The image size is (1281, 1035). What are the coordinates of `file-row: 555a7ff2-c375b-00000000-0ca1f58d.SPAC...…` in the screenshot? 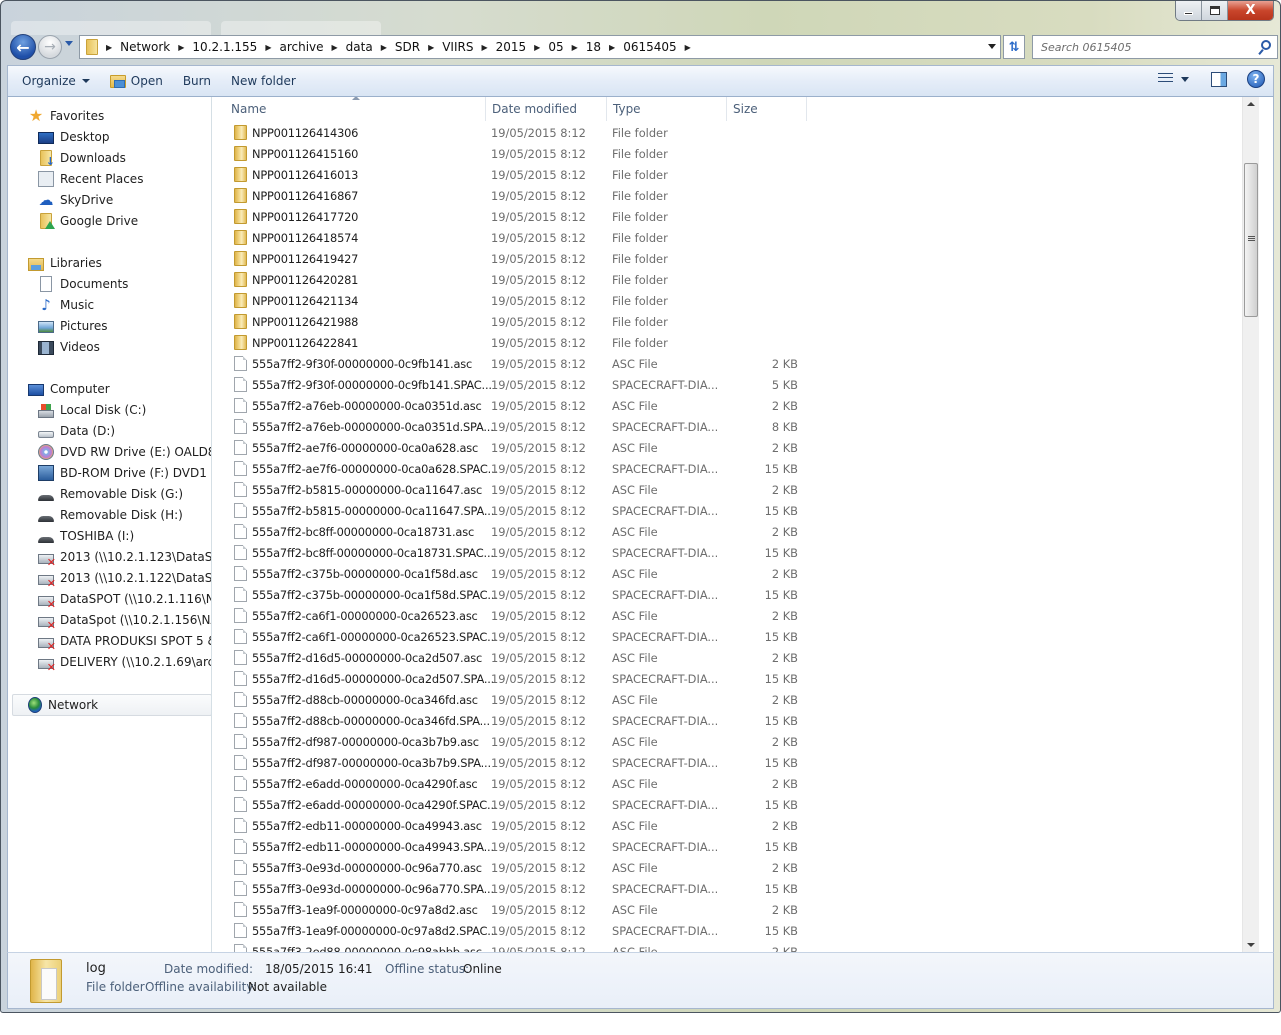 It's located at (733, 594).